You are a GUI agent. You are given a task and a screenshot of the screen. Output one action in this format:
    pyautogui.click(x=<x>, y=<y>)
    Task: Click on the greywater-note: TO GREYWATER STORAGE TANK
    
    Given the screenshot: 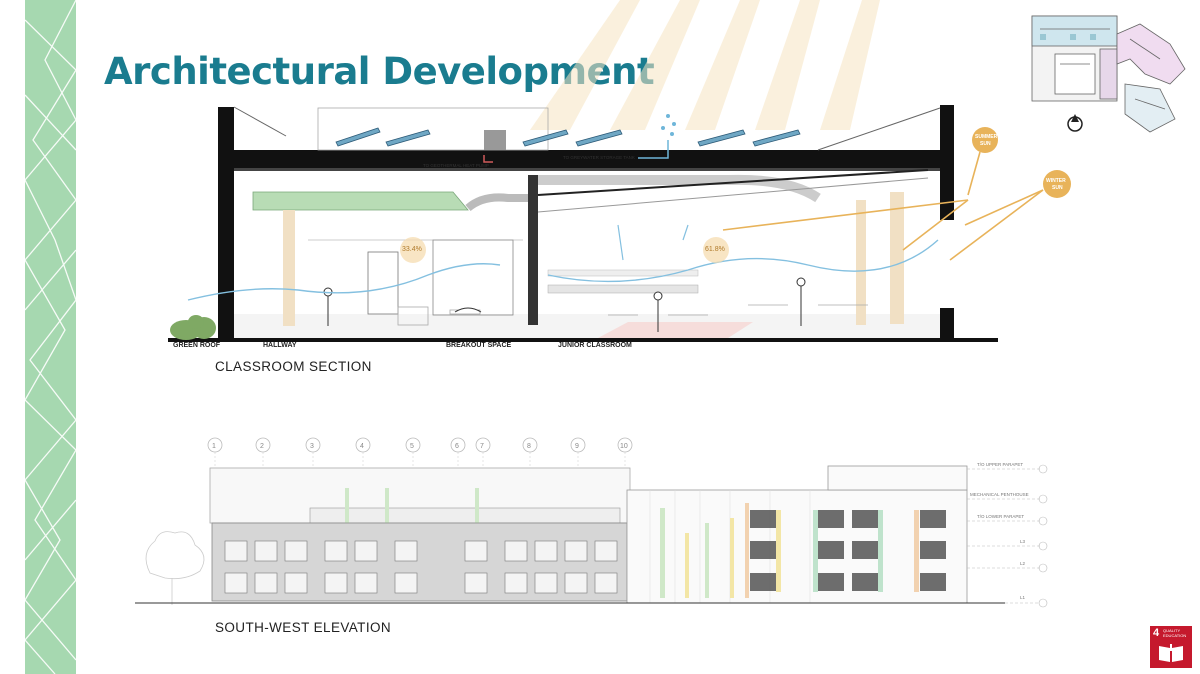 What is the action you would take?
    pyautogui.click(x=599, y=157)
    